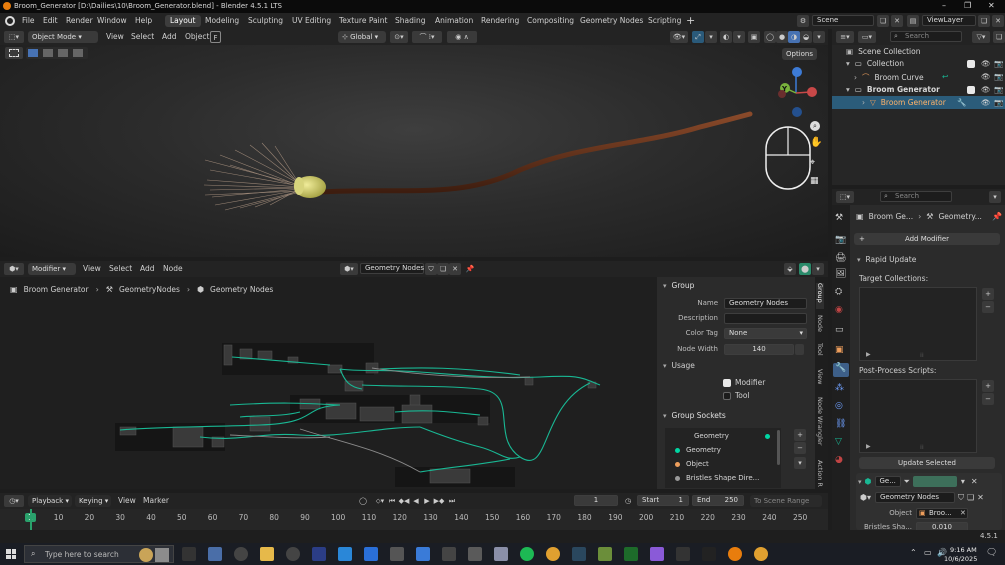 The height and width of the screenshot is (565, 1005). I want to click on proportional-editing-icon: ◉ ∧, so click(462, 37).